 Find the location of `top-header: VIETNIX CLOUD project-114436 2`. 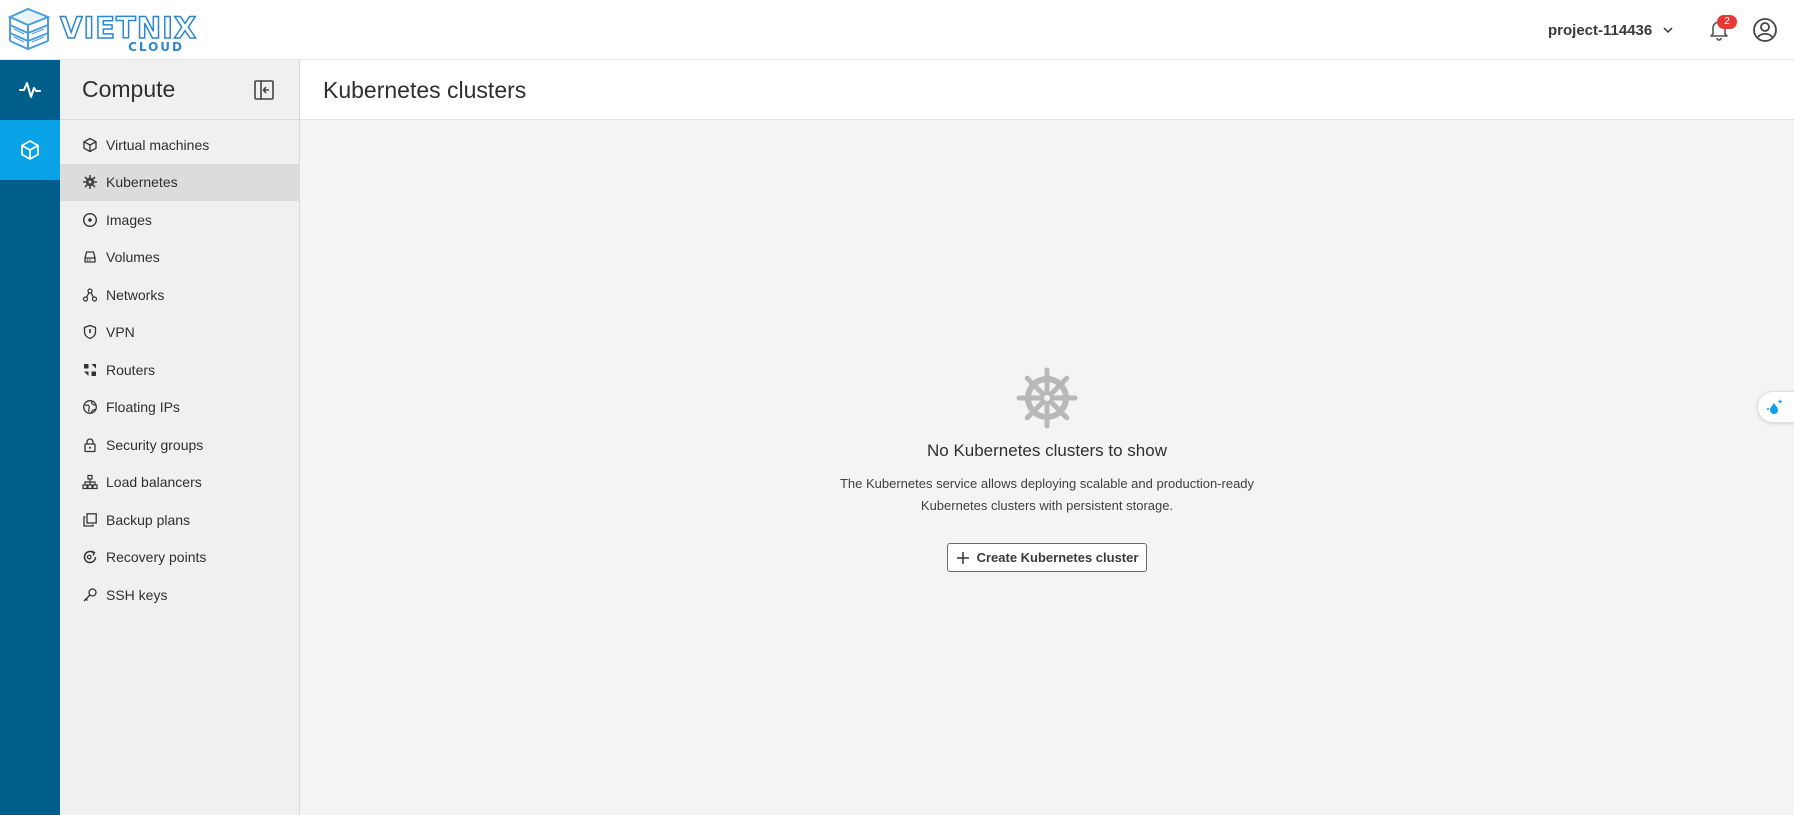

top-header: VIETNIX CLOUD project-114436 2 is located at coordinates (897, 30).